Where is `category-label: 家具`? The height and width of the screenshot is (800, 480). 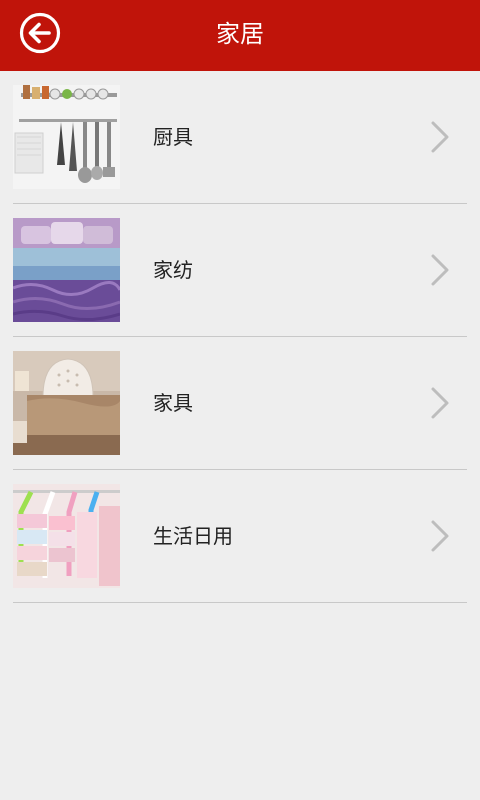
category-label: 家具 is located at coordinates (173, 403).